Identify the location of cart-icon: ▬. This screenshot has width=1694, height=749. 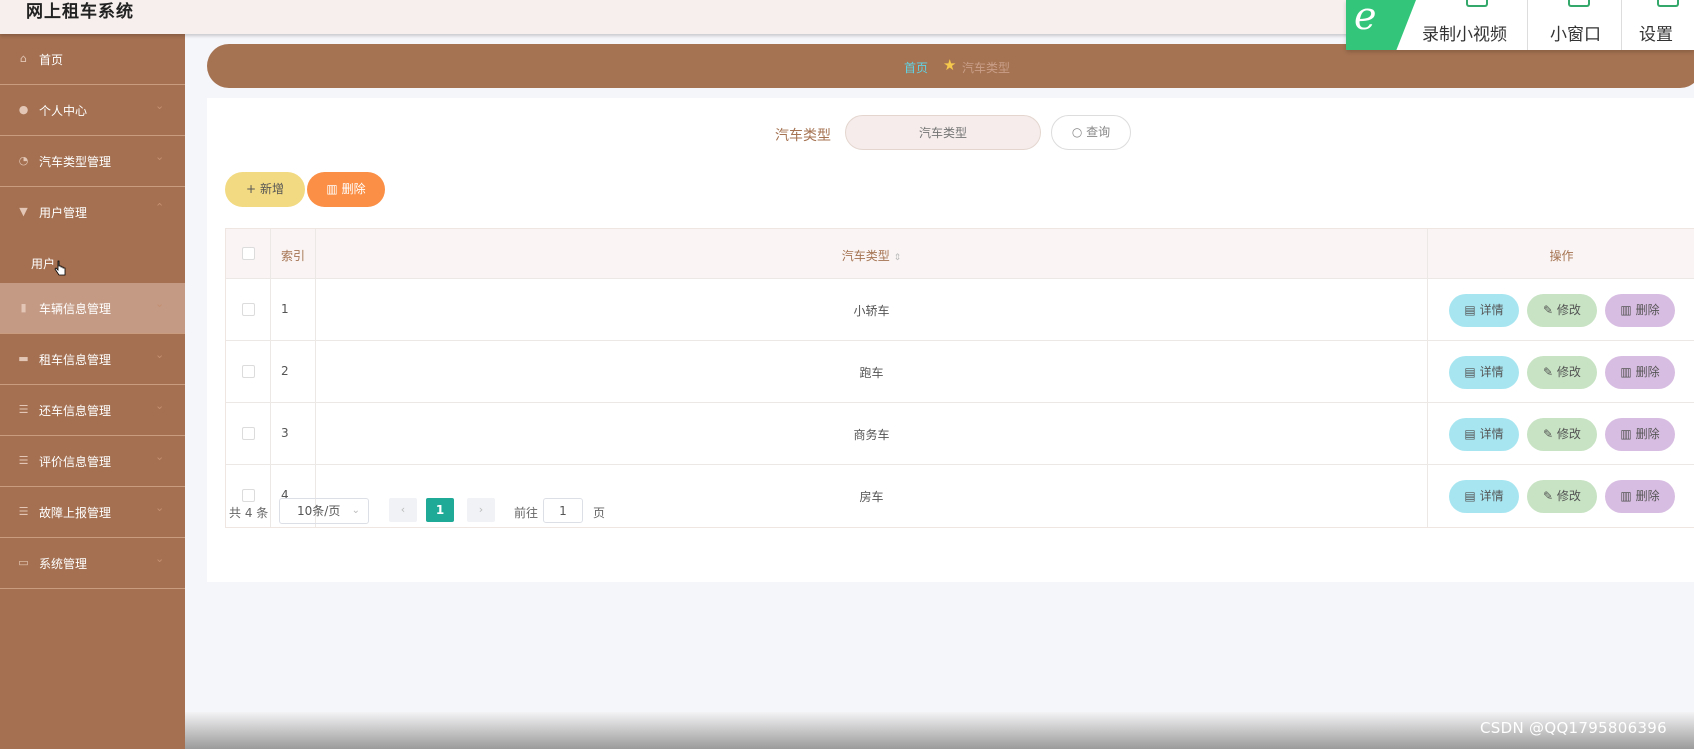
(23, 358).